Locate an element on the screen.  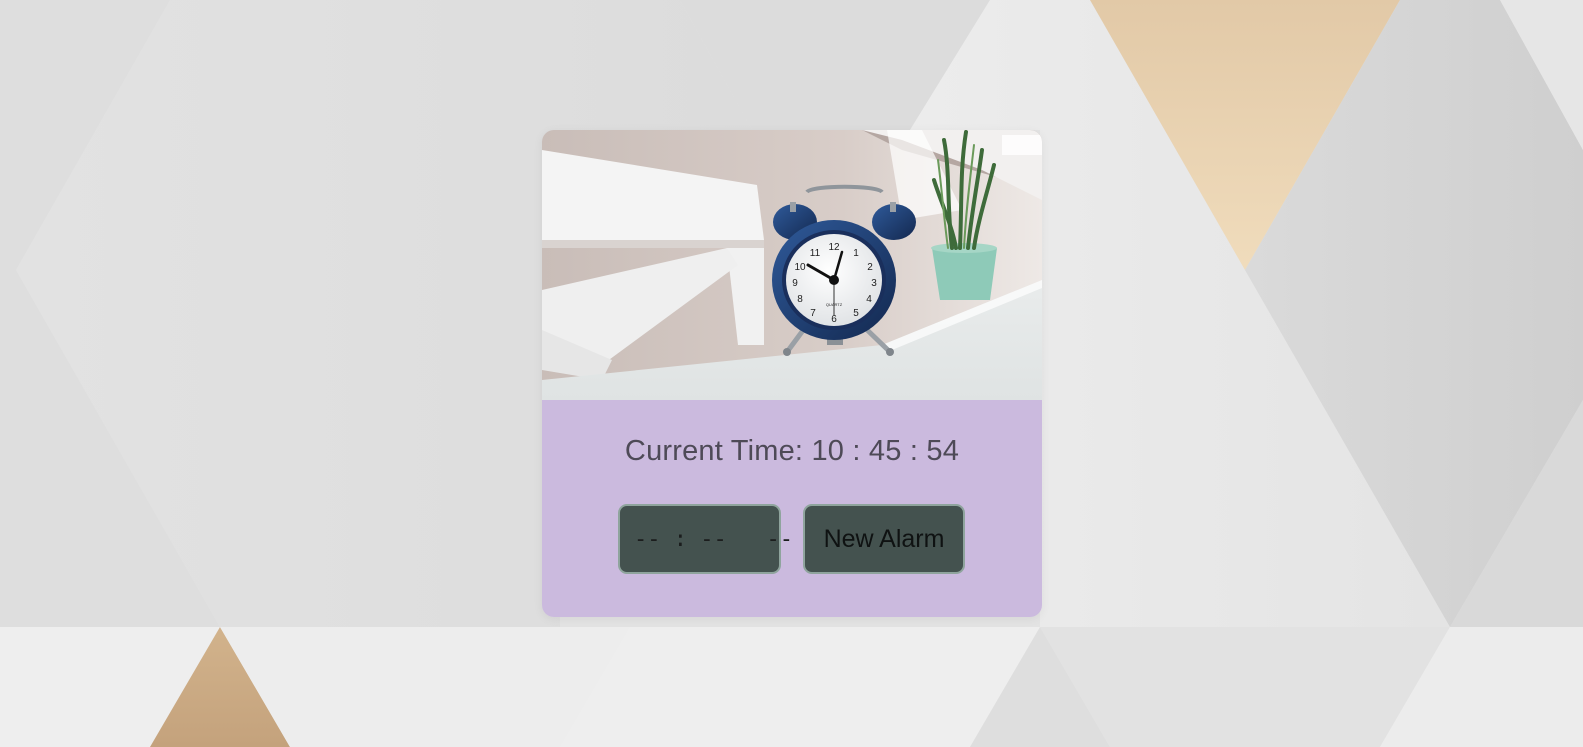
svg-text: 9 is located at coordinates (795, 283).